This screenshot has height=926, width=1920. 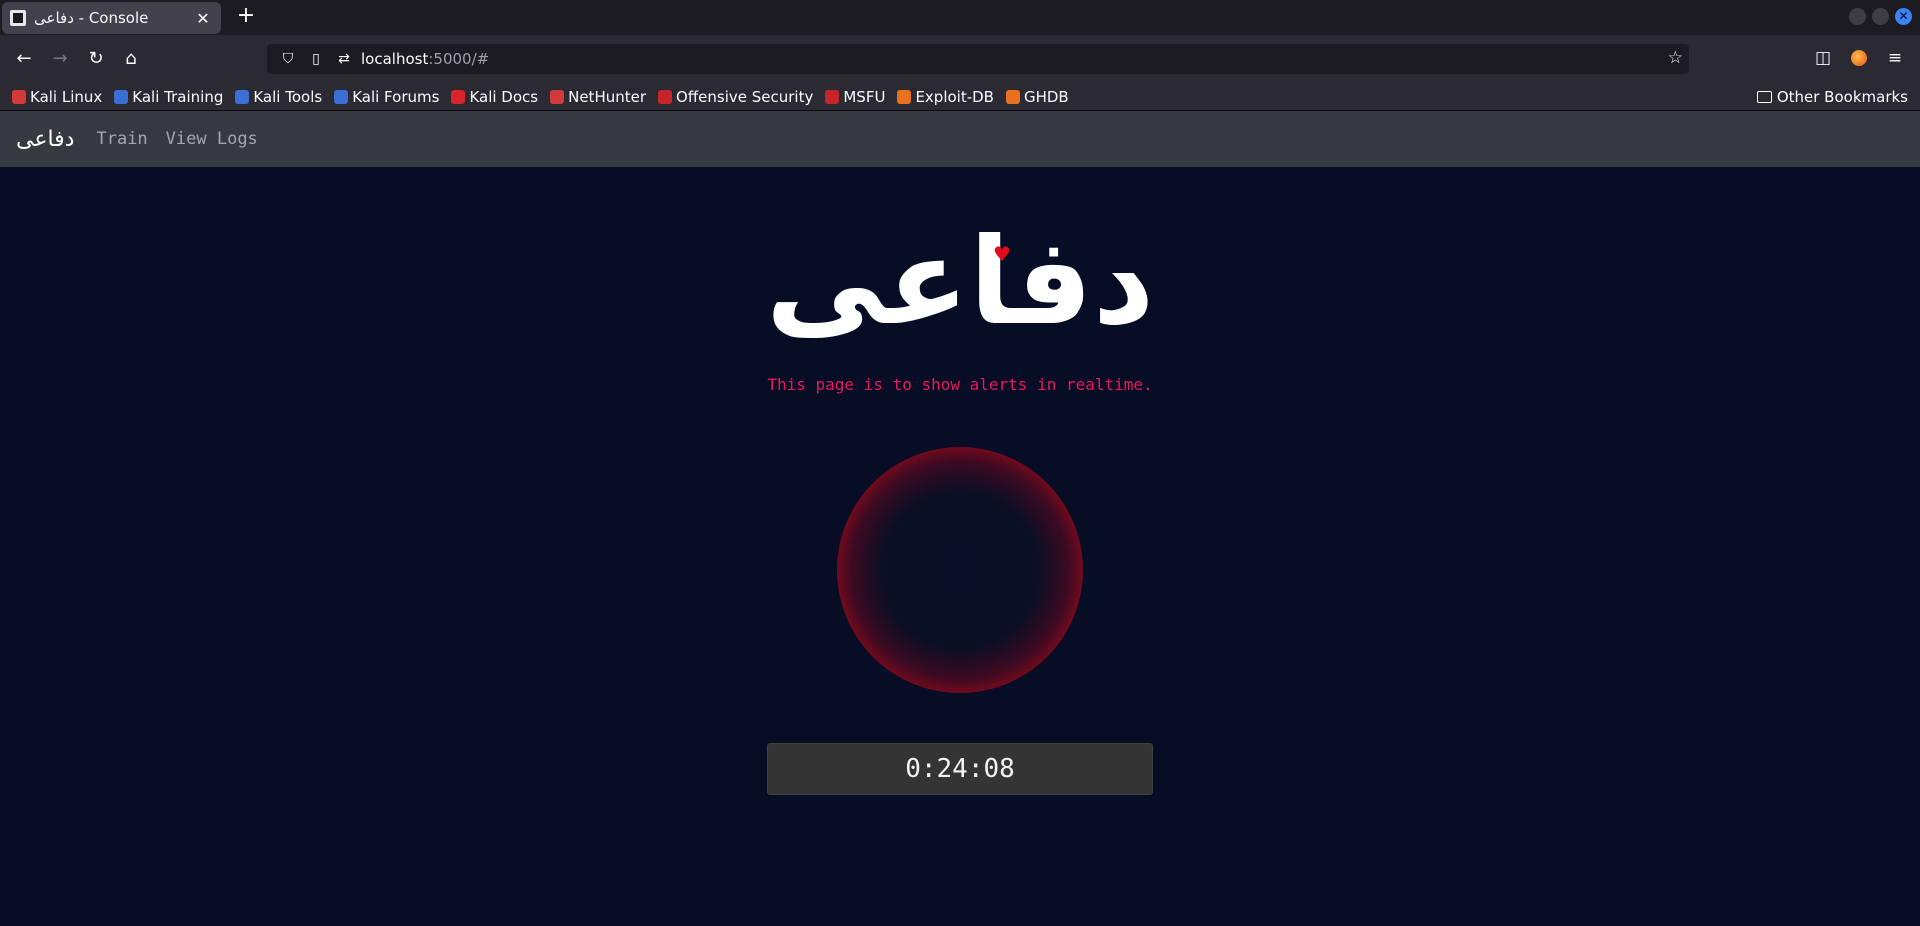 I want to click on bookmark-item: Kali Tools, so click(x=278, y=97).